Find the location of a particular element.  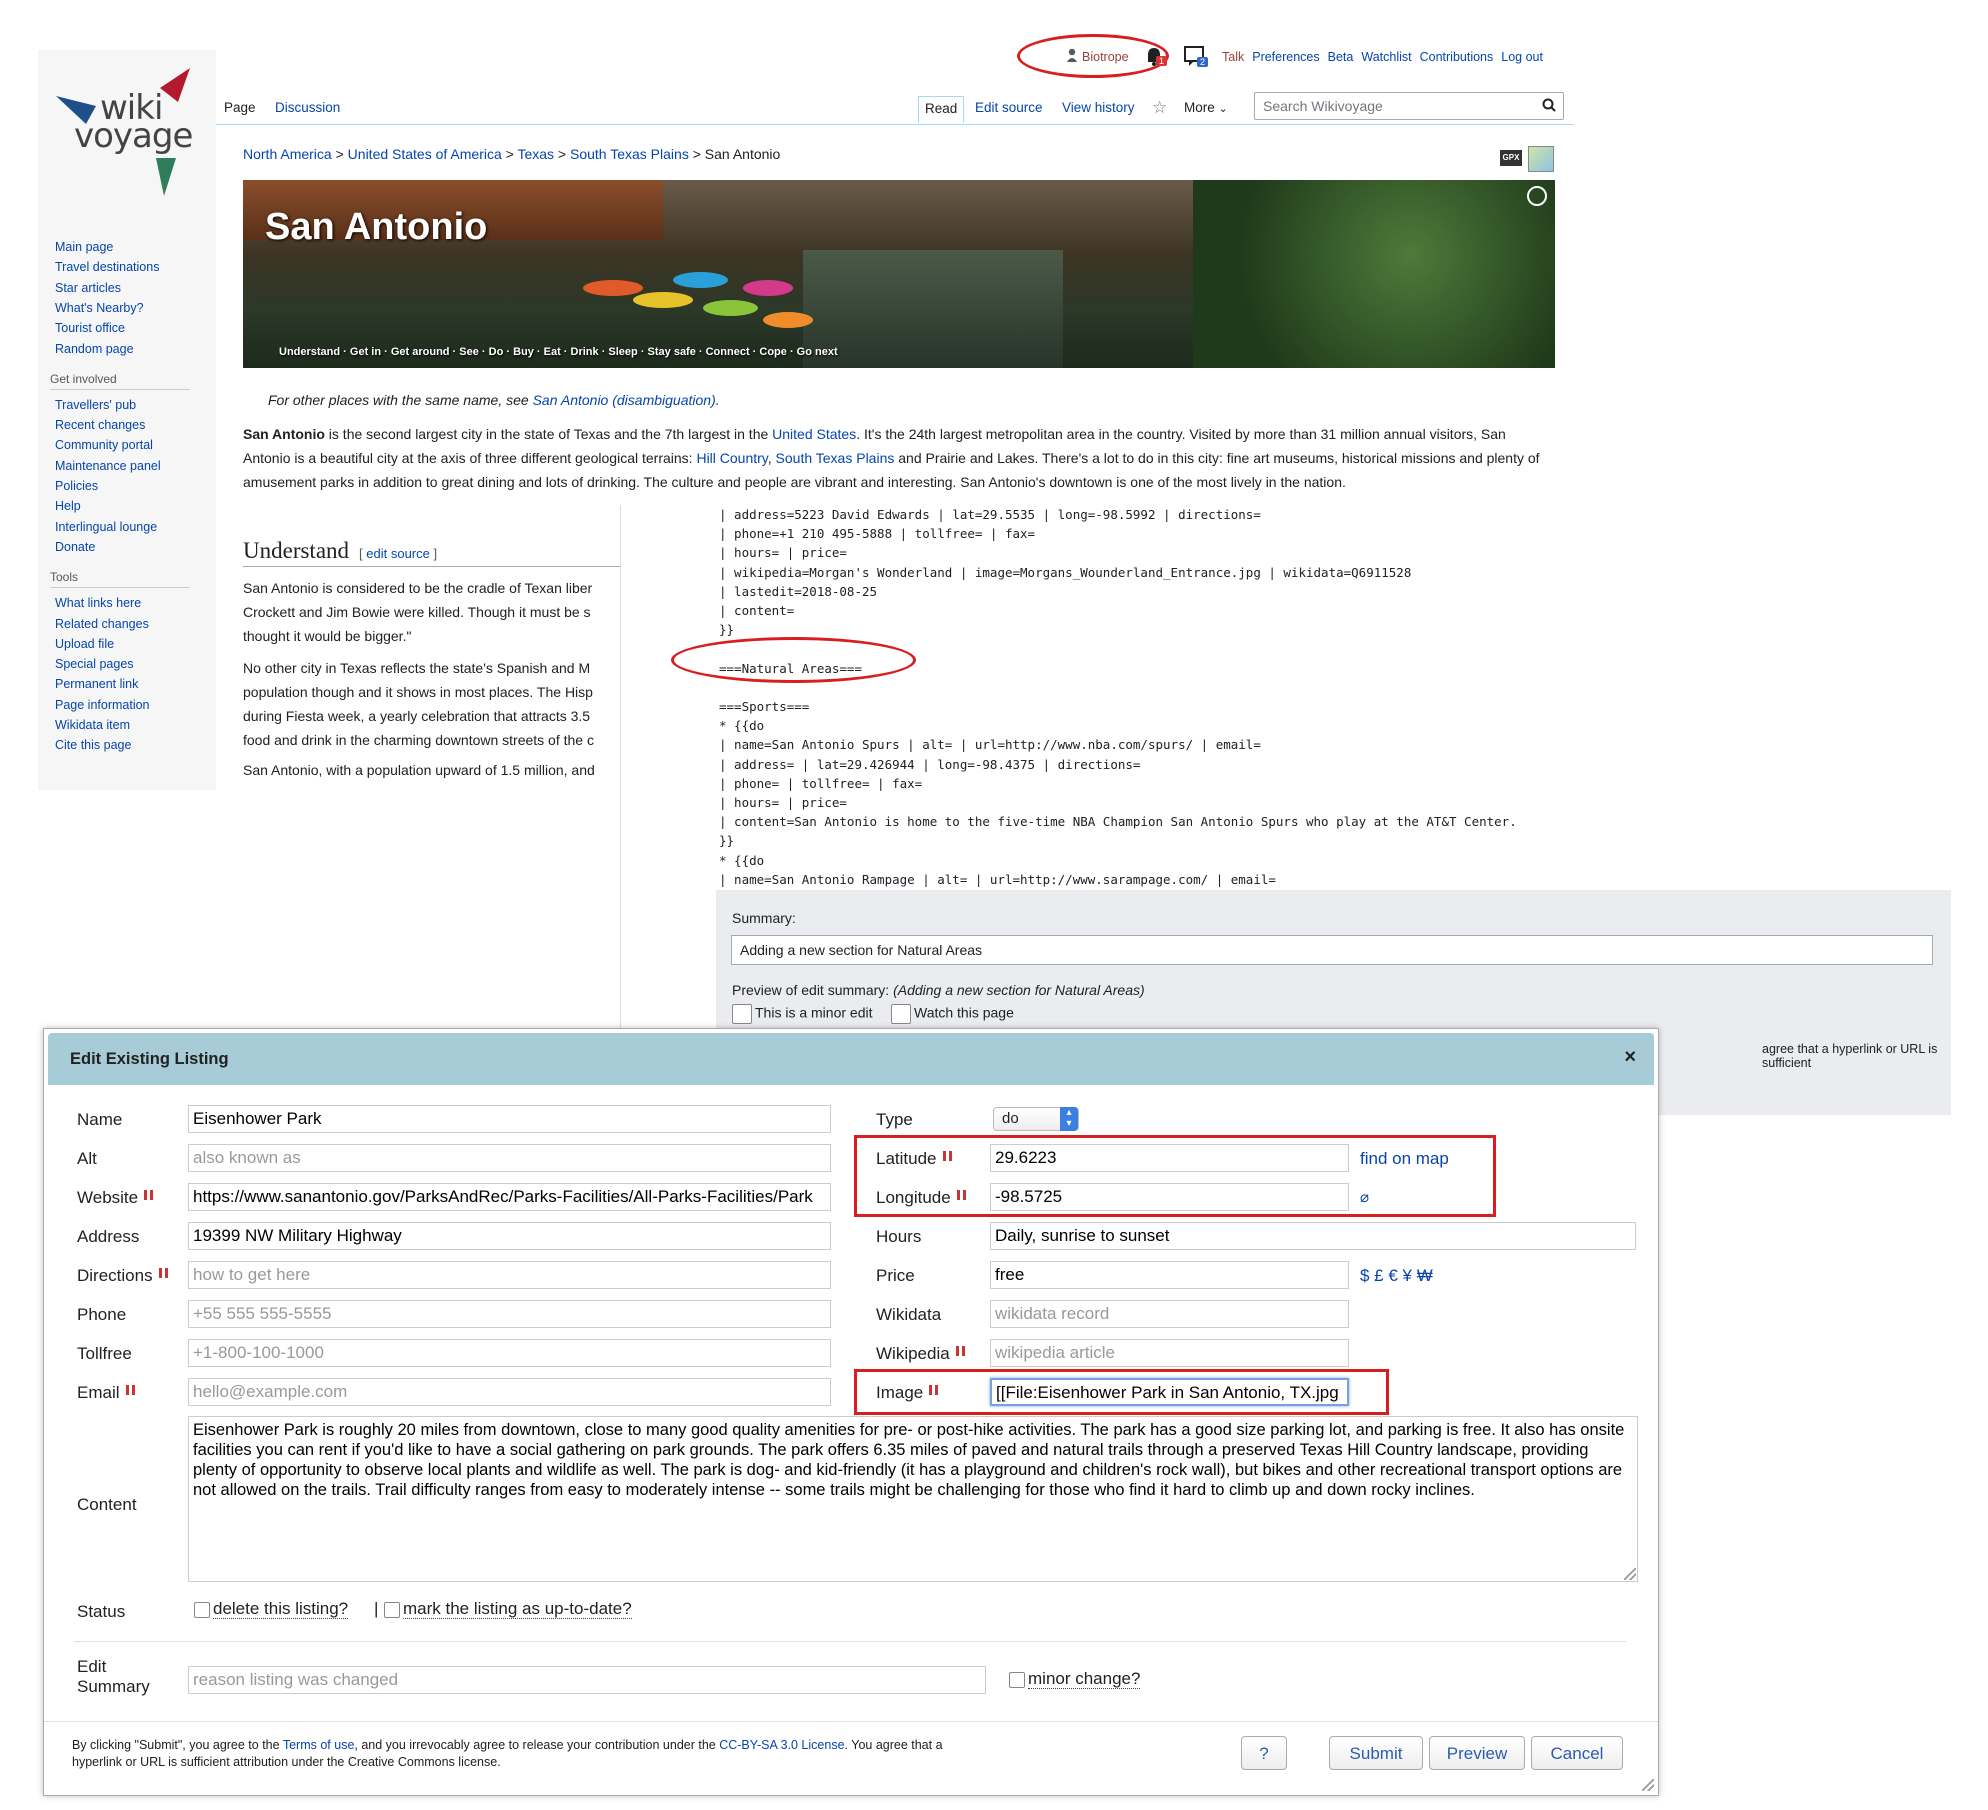

dialog-header: Edit Existing Listing × is located at coordinates (851, 1059).